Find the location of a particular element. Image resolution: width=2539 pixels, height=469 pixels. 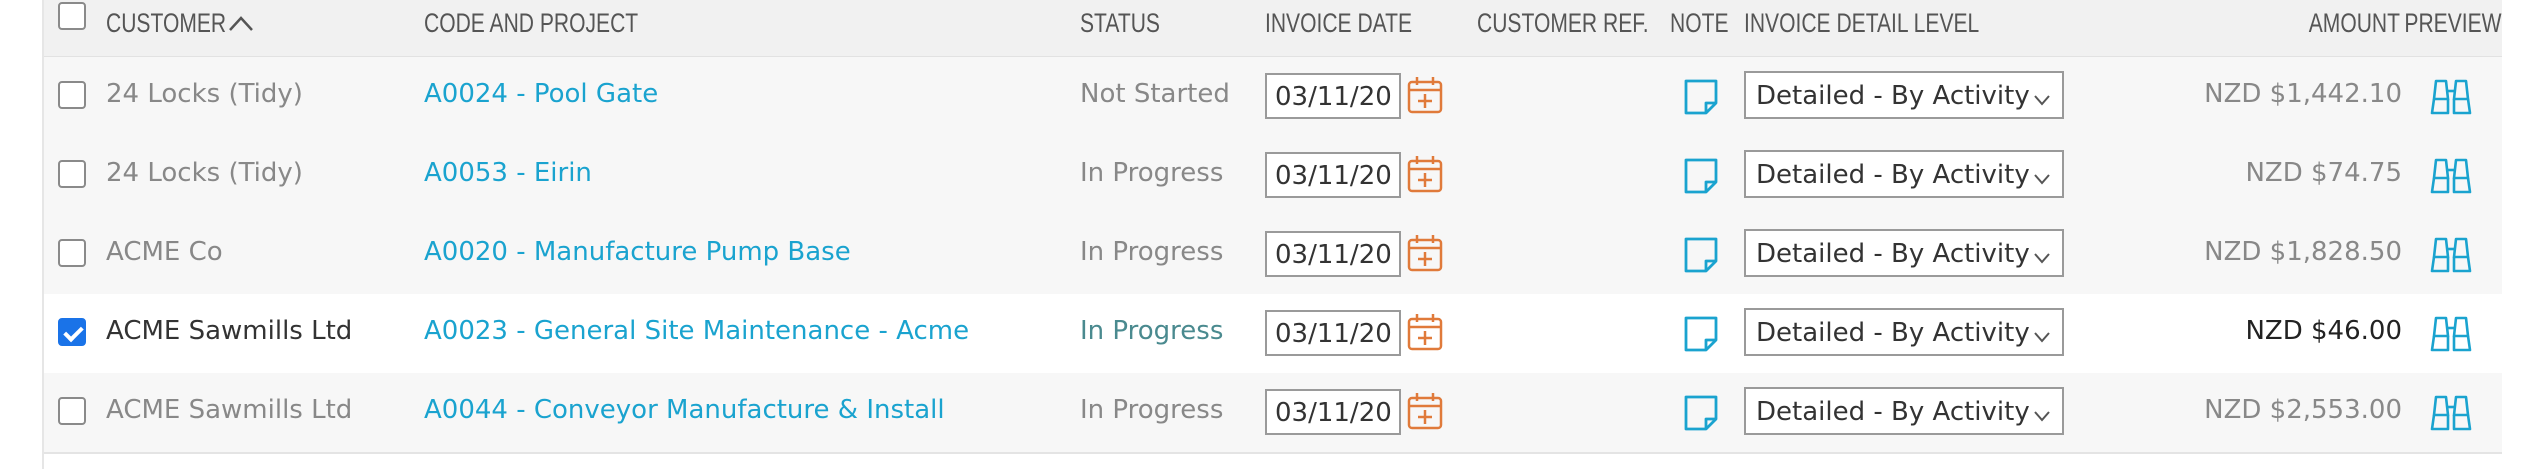

header-preview: PREVIEW is located at coordinates (2453, 23).